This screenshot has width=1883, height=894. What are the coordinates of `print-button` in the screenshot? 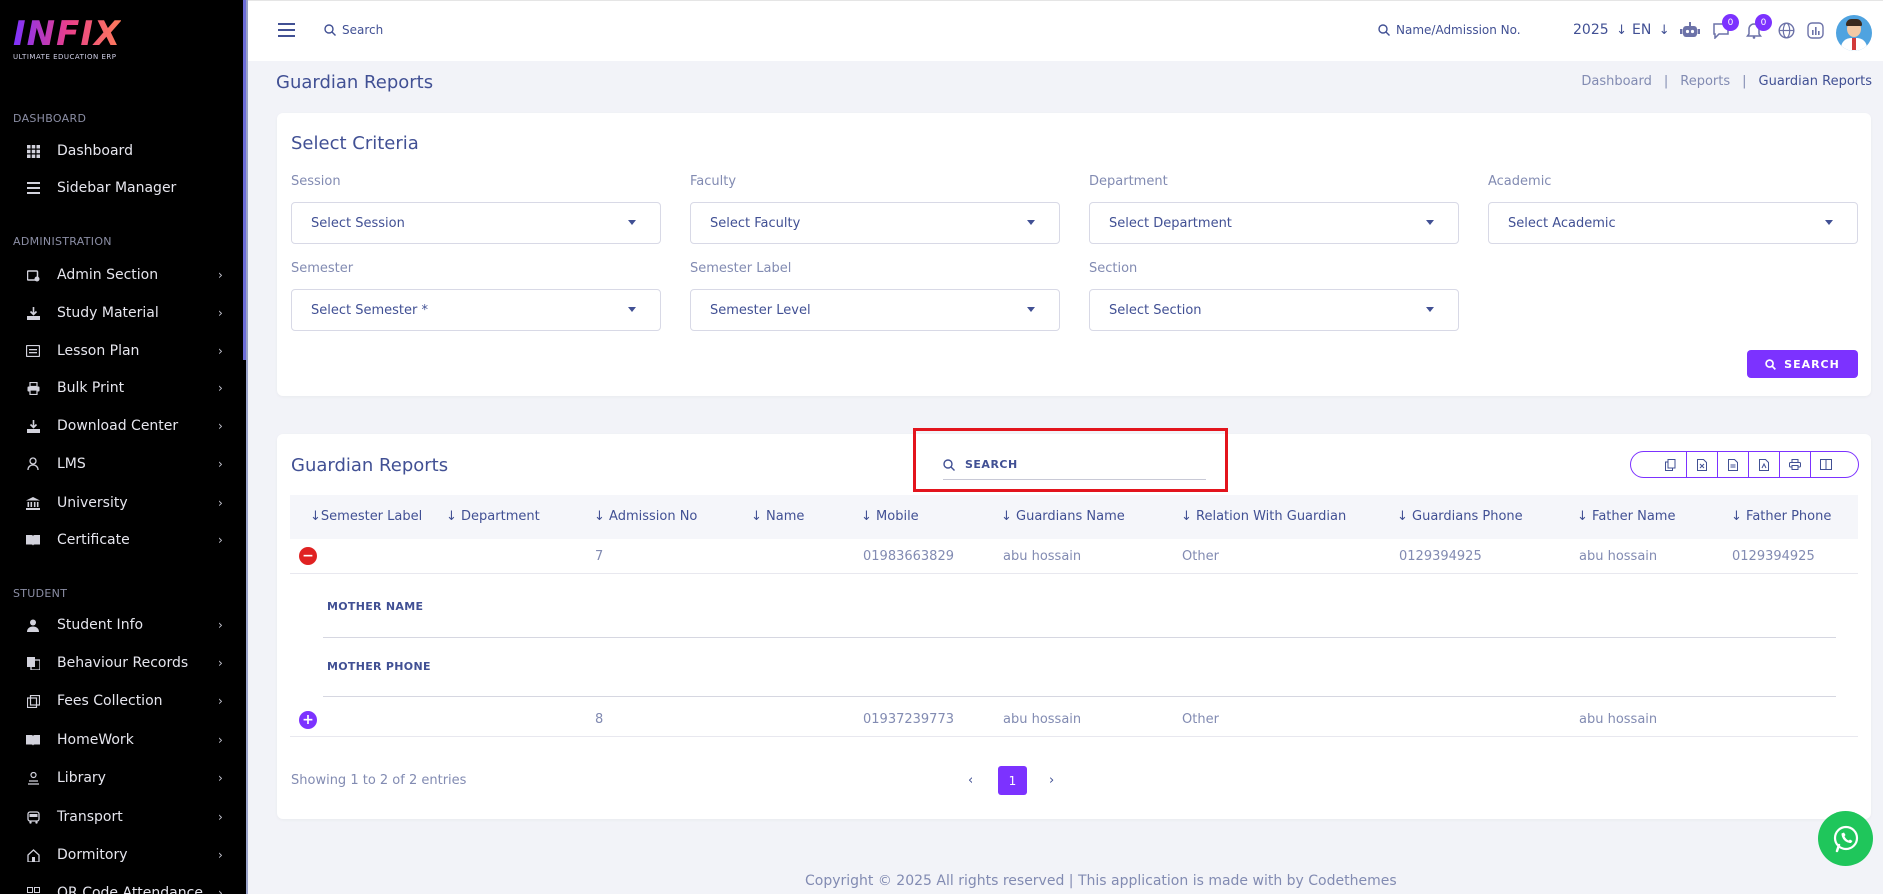 It's located at (1794, 464).